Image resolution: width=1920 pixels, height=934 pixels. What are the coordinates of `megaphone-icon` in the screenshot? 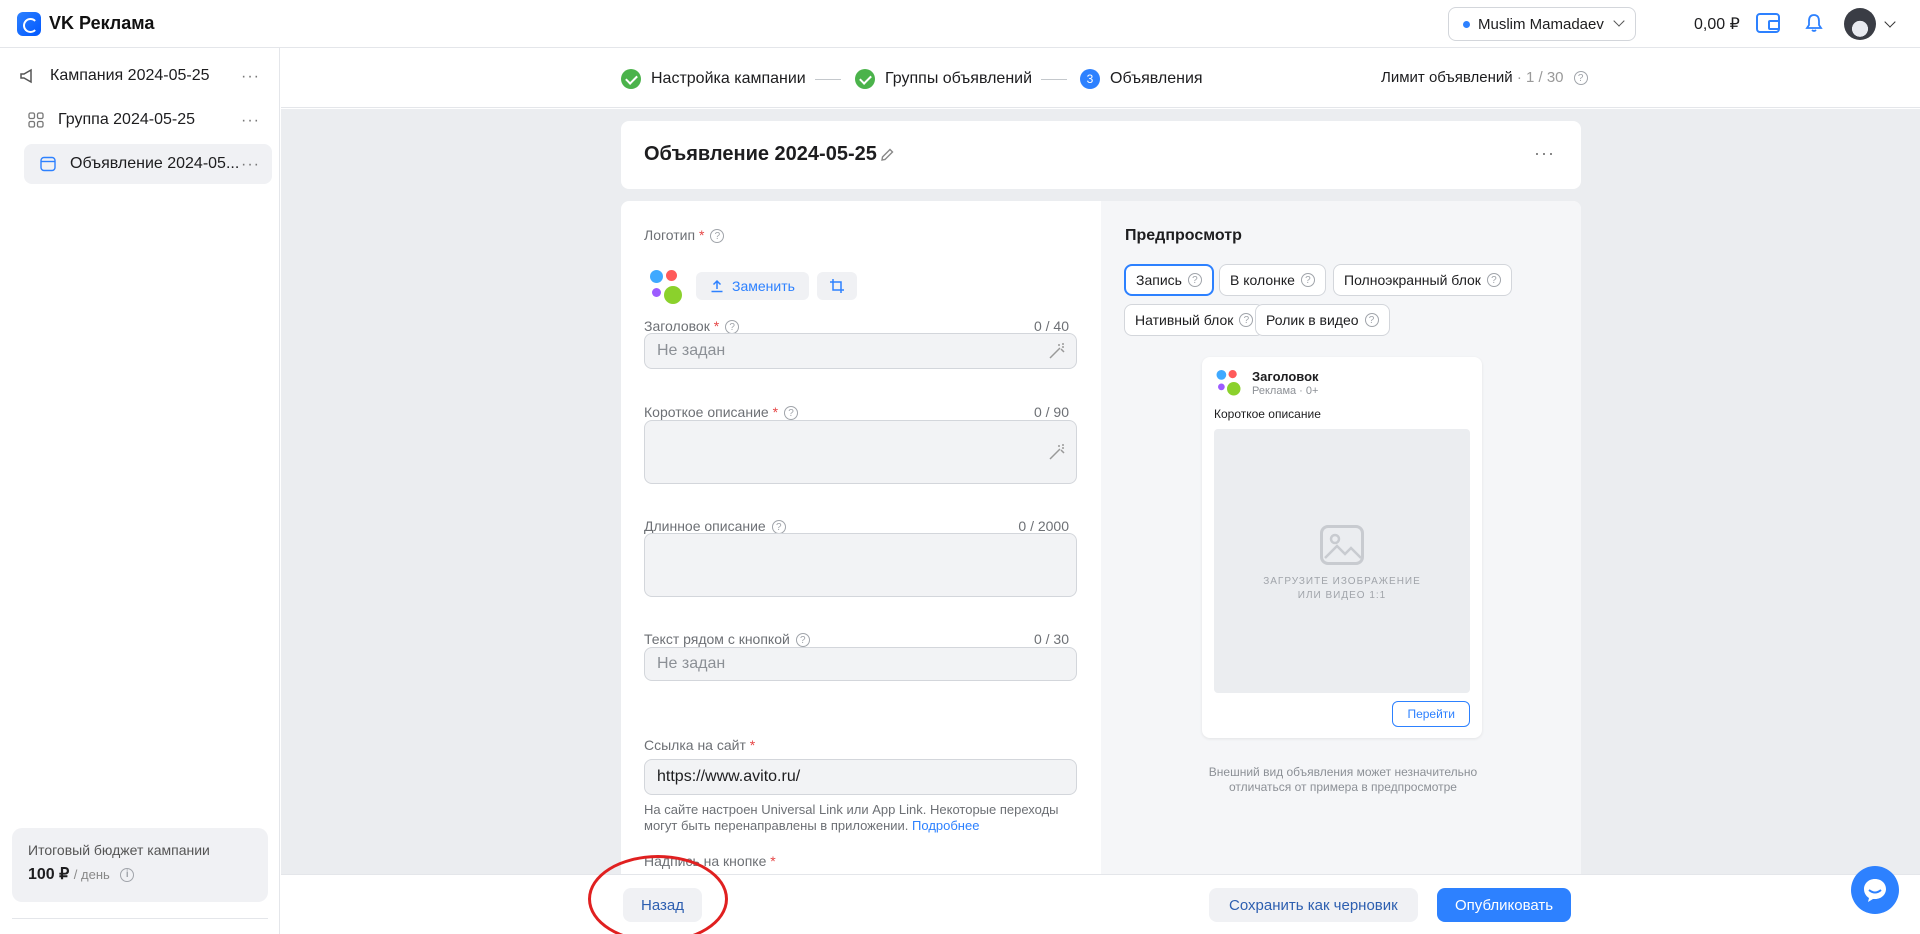 It's located at (28, 76).